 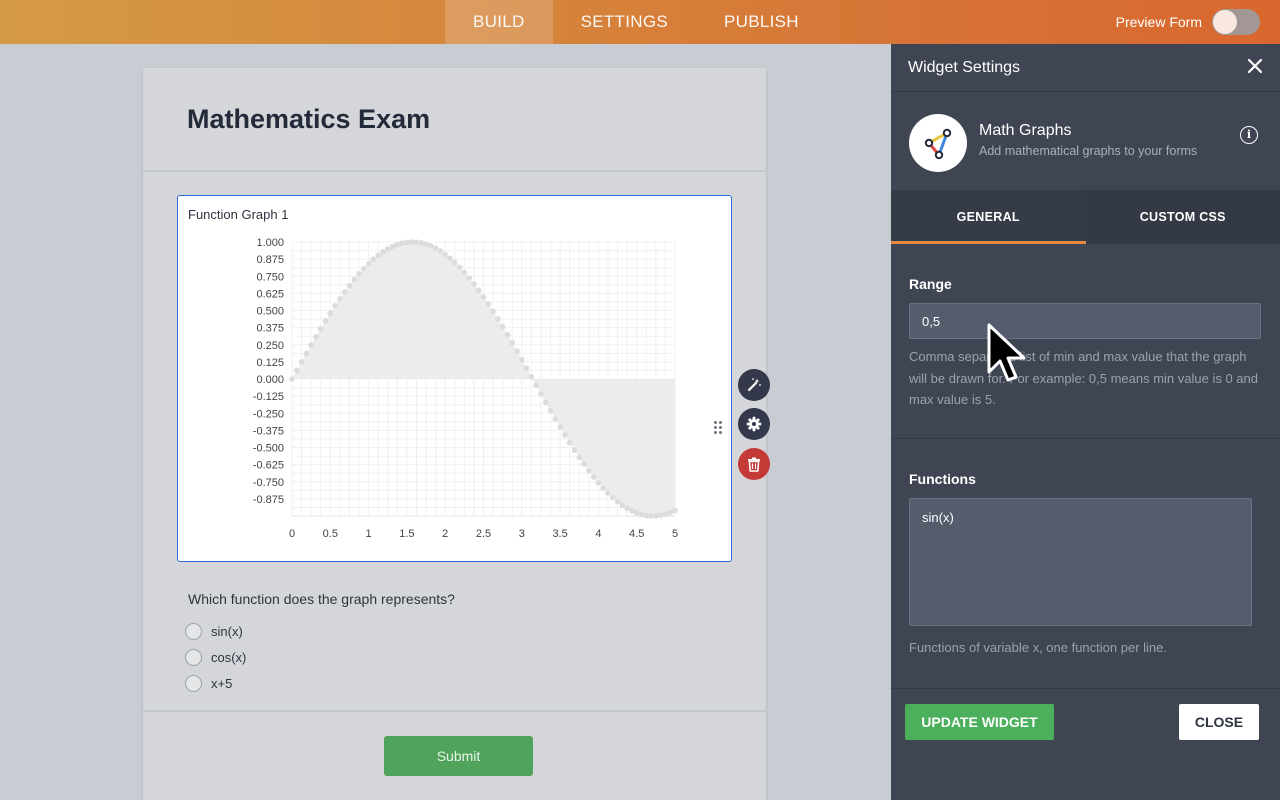 I want to click on update-widget-button: UPDATE WIDGET, so click(x=979, y=722).